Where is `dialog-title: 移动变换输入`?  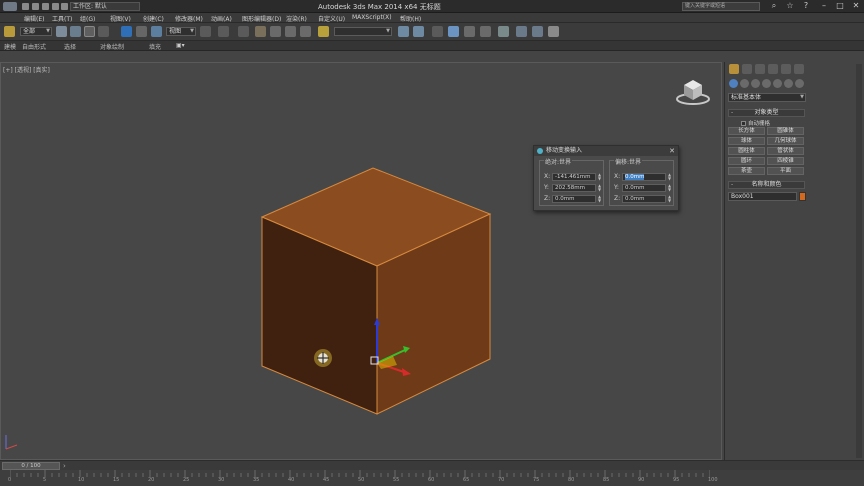 dialog-title: 移动变换输入 is located at coordinates (606, 151).